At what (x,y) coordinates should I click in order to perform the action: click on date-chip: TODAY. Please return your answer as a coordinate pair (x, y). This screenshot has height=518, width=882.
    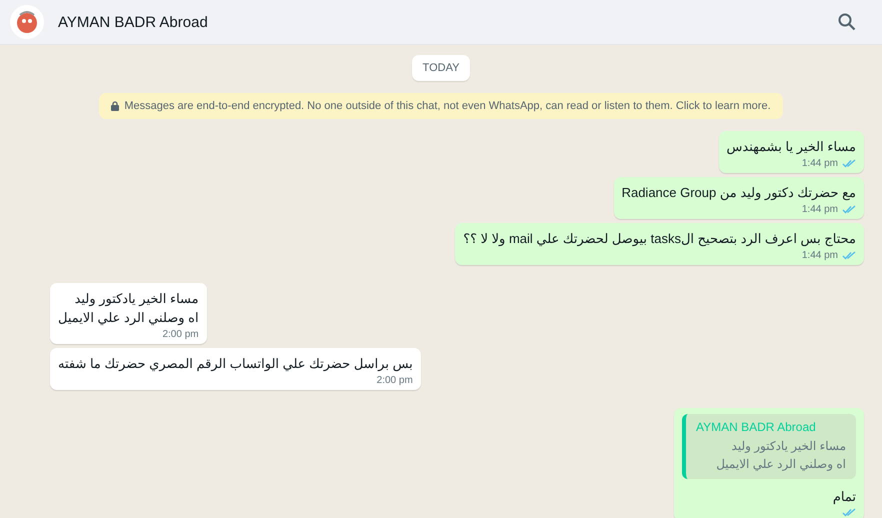
    Looking at the image, I should click on (441, 68).